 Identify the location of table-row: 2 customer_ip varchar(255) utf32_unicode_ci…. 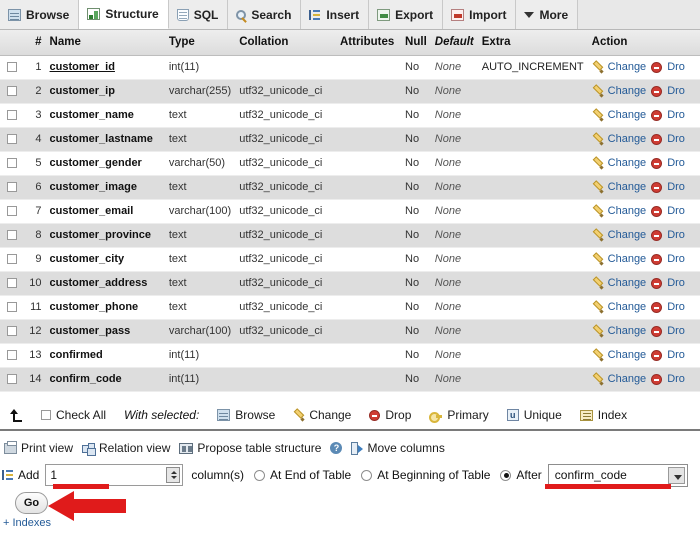
(350, 91).